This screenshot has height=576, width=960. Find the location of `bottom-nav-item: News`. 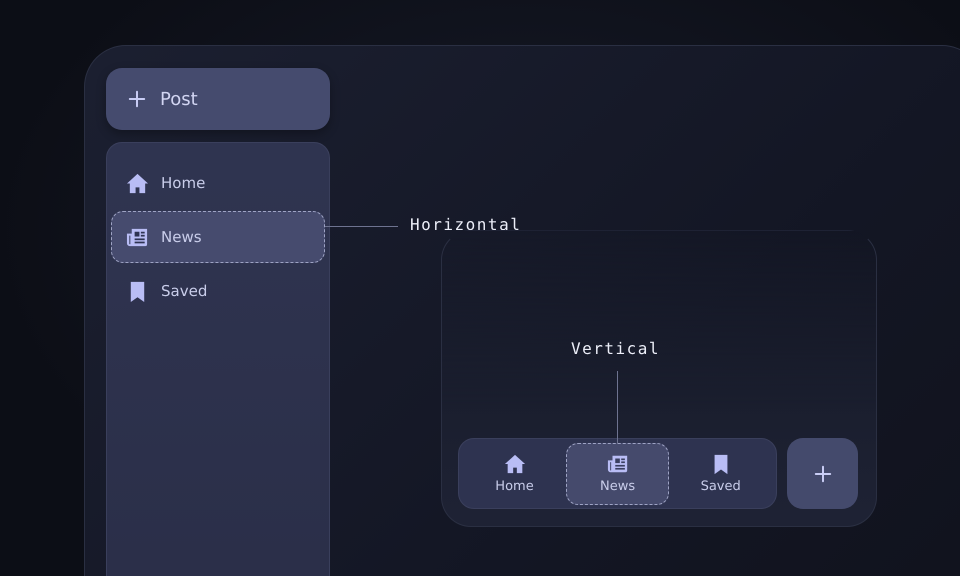

bottom-nav-item: News is located at coordinates (618, 473).